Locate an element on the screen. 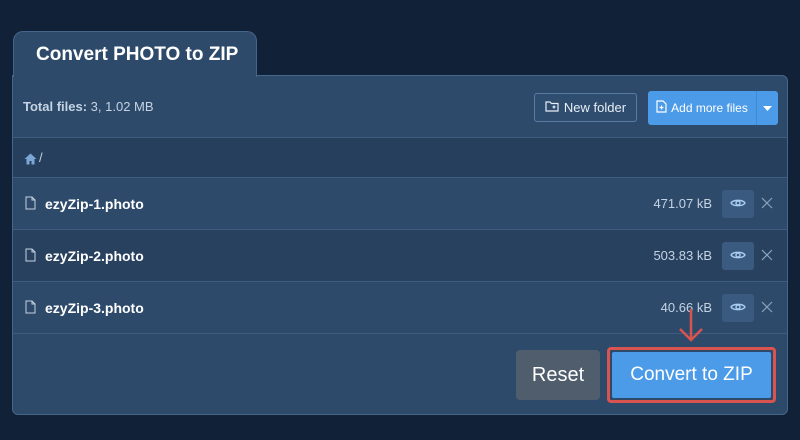  file-name: ezyZip-3.photo is located at coordinates (94, 308).